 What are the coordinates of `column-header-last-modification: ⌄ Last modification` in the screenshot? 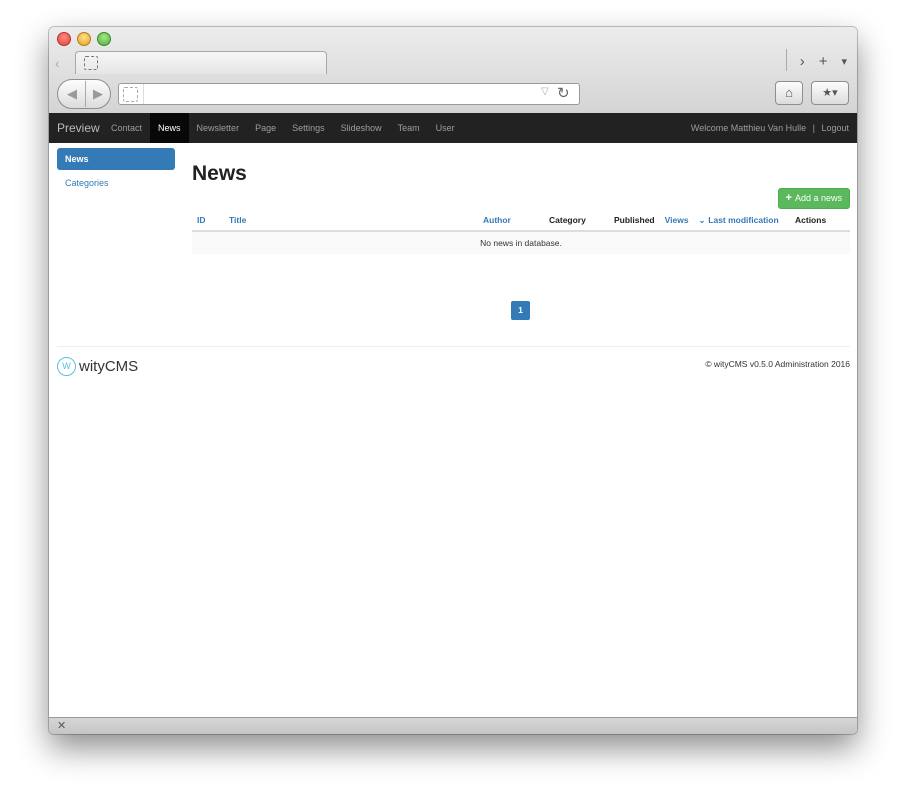 It's located at (741, 221).